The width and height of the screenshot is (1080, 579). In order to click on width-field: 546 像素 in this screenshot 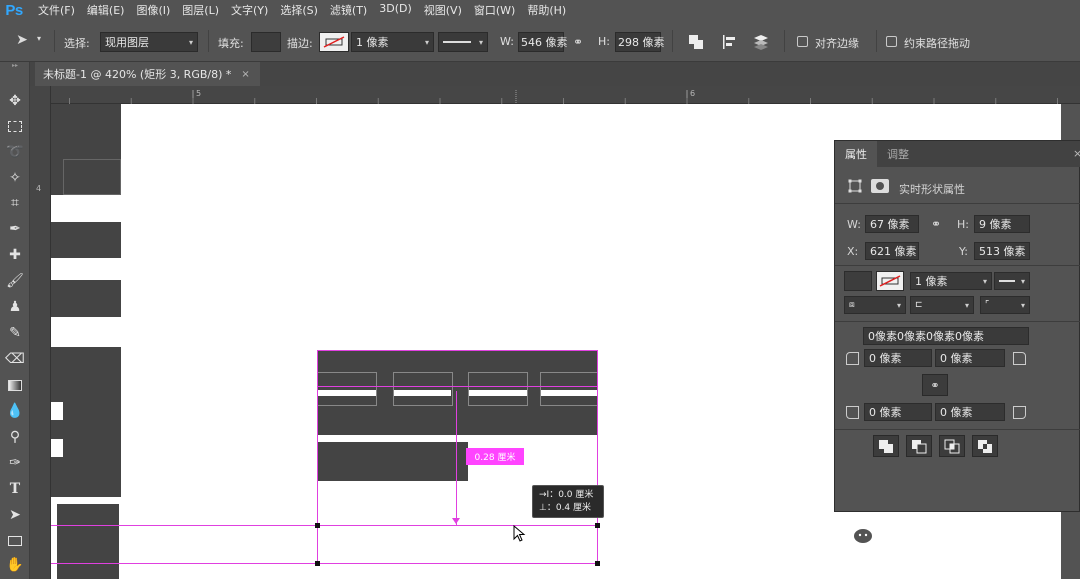, I will do `click(543, 42)`.